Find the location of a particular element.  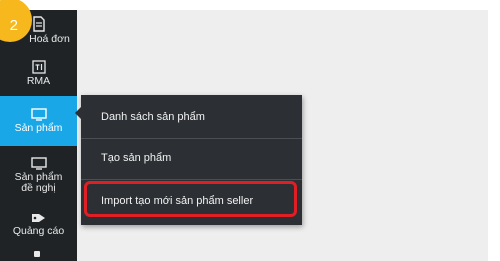

menu-item-label: Tạo sản phẩm is located at coordinates (136, 158).